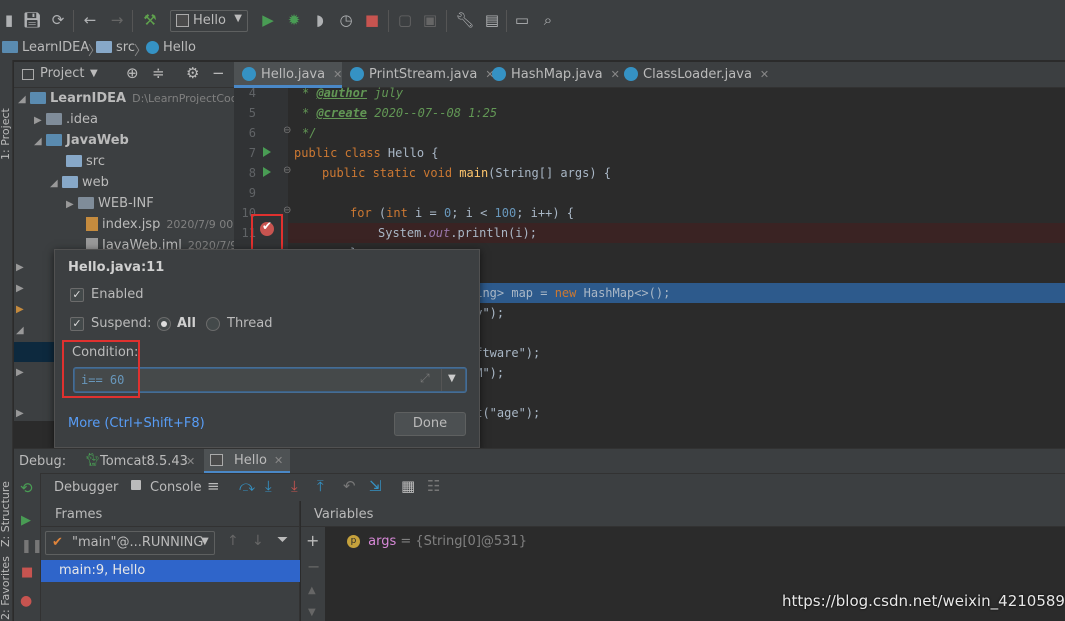 This screenshot has width=1065, height=621. What do you see at coordinates (548, 20) in the screenshot?
I see `search-icon: ⌕` at bounding box center [548, 20].